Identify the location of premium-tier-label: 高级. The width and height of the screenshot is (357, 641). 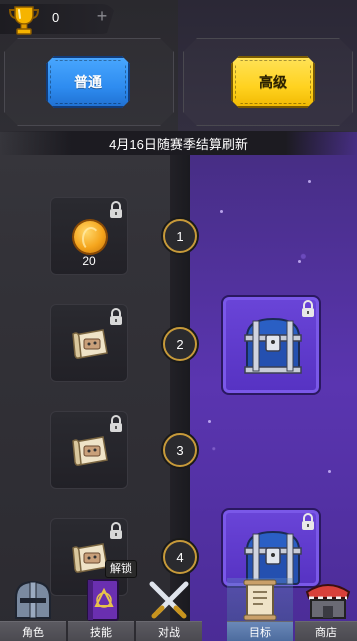
(273, 82).